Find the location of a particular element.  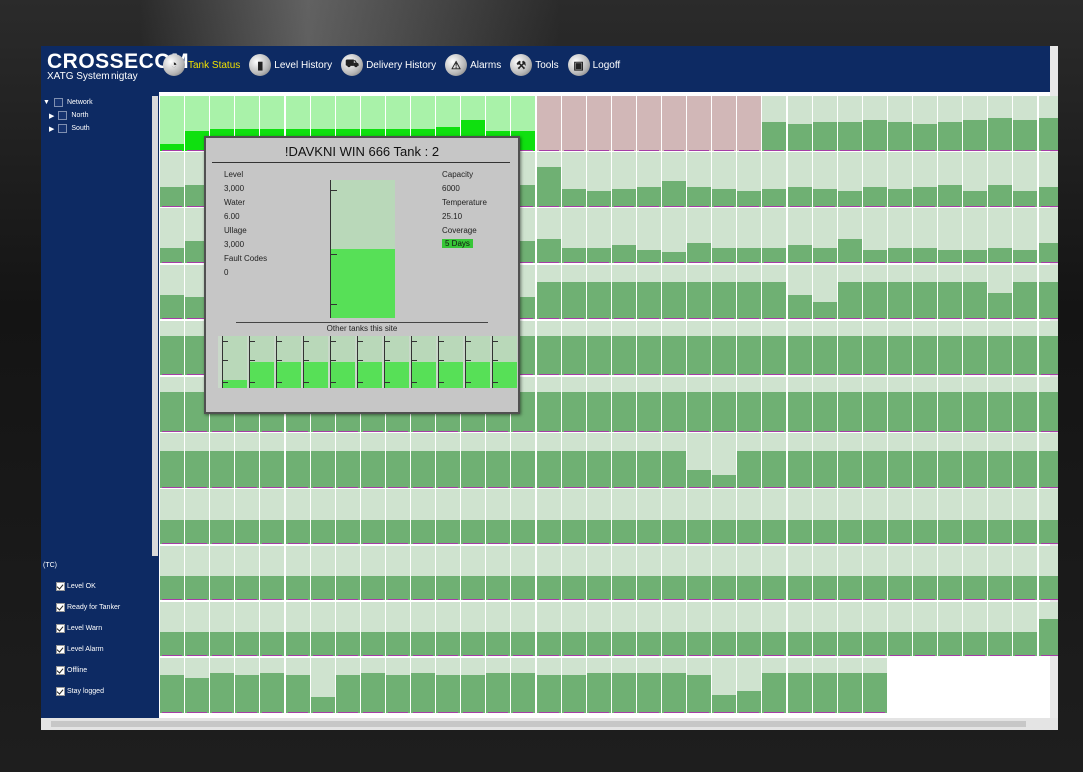

gauge-icon: ◔ is located at coordinates (174, 65).